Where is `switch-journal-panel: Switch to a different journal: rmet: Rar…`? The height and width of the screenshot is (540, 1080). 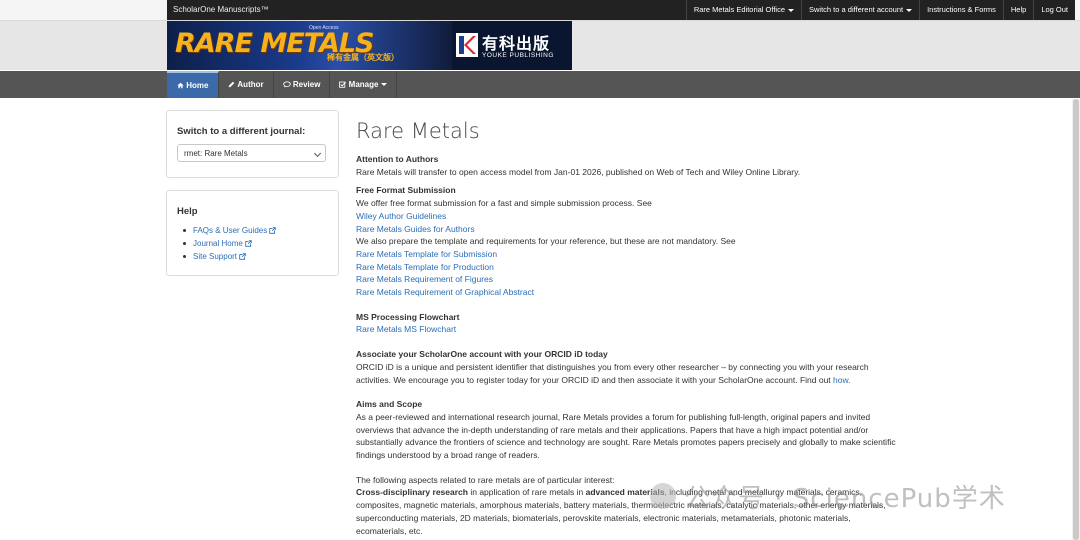
switch-journal-panel: Switch to a different journal: rmet: Rar… is located at coordinates (252, 144).